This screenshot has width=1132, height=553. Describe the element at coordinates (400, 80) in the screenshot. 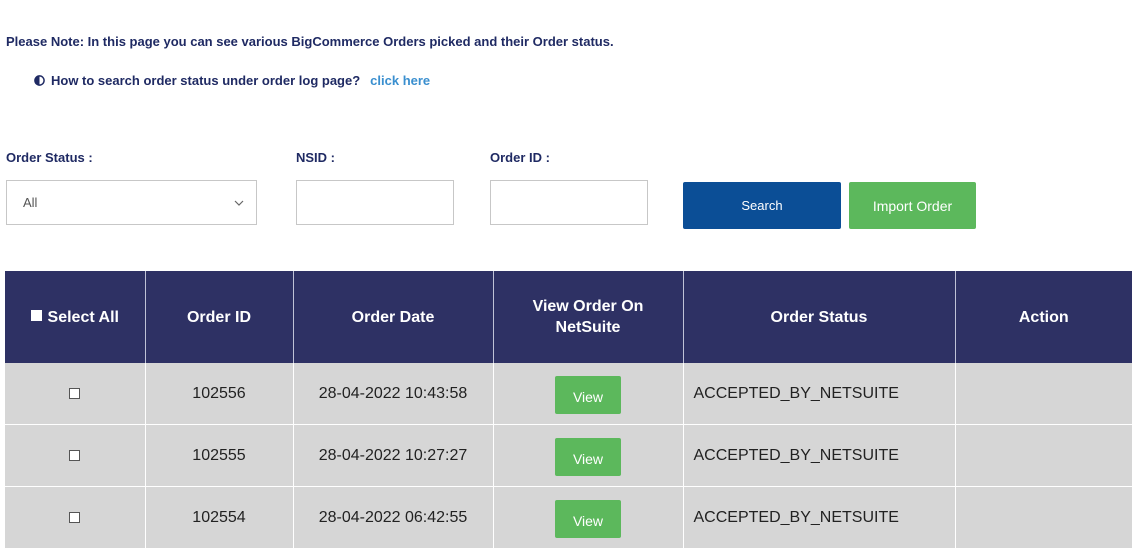

I see `click-here-link: click here` at that location.